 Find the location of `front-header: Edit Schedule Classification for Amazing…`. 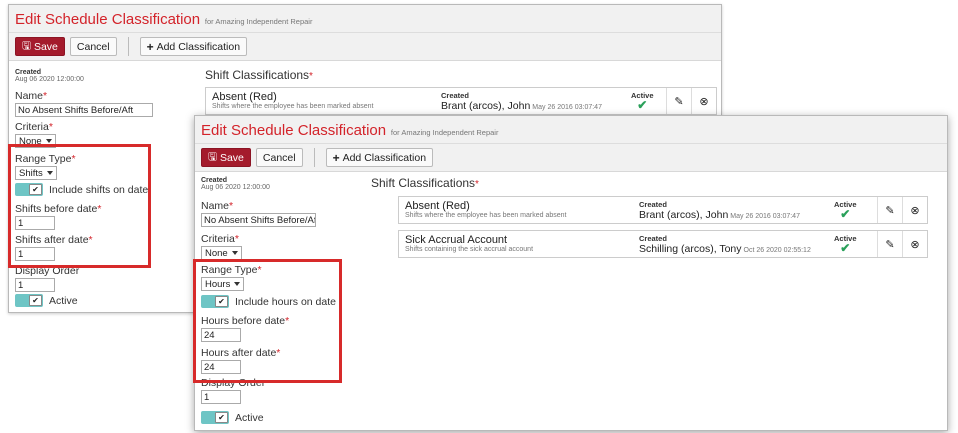

front-header: Edit Schedule Classification for Amazing… is located at coordinates (571, 130).